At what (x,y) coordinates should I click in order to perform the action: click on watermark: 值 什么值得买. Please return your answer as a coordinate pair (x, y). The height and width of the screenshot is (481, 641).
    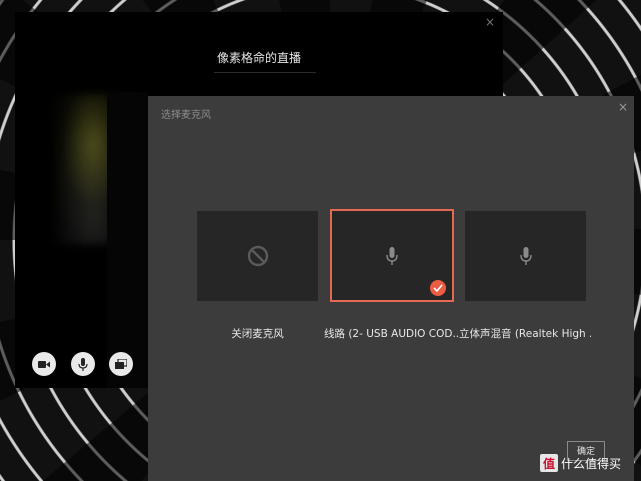
    Looking at the image, I should click on (580, 463).